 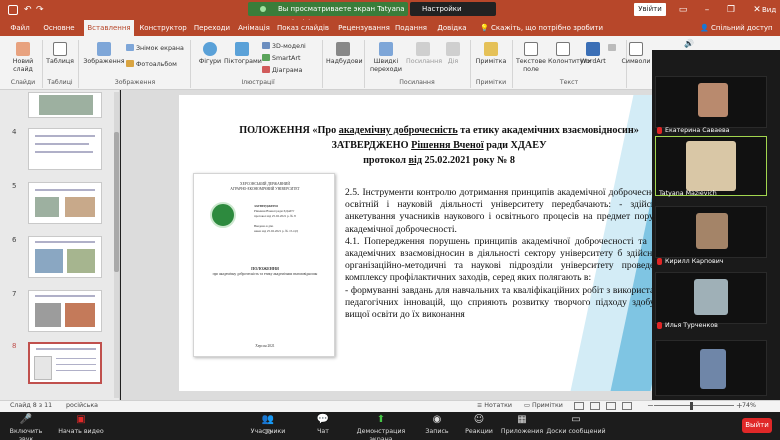 I want to click on record-button: ◉ Запись, so click(x=437, y=425).